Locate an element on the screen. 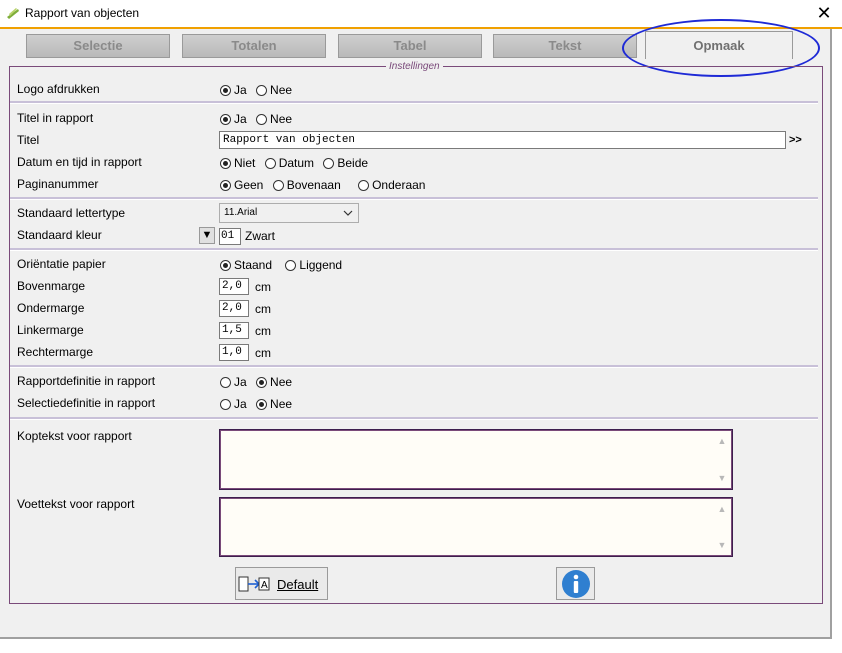  pagina-onderaan-radio: Onderaan is located at coordinates (391, 185).